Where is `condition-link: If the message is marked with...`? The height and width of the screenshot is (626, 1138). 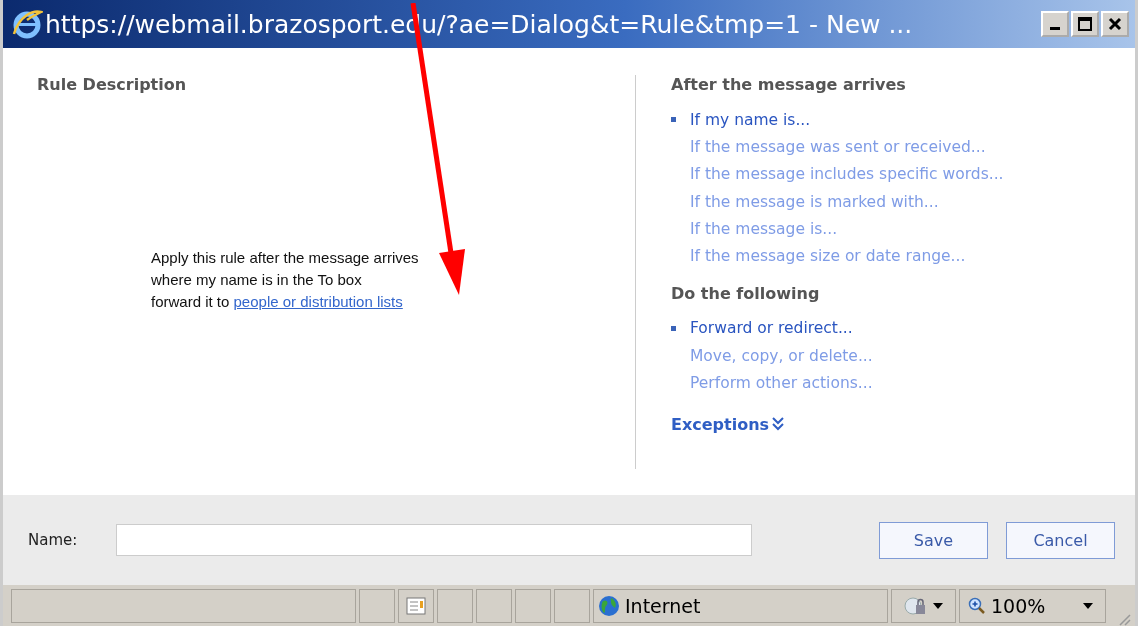 condition-link: If the message is marked with... is located at coordinates (814, 201).